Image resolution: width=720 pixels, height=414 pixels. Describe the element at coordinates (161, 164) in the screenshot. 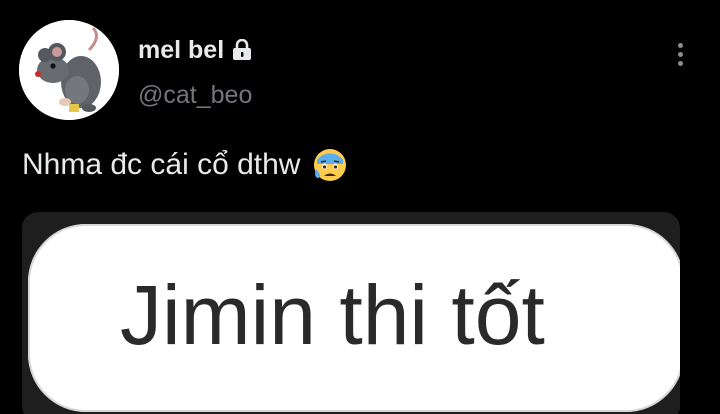

I see `tweet-text: Nhma đc cái cổ dthw` at that location.